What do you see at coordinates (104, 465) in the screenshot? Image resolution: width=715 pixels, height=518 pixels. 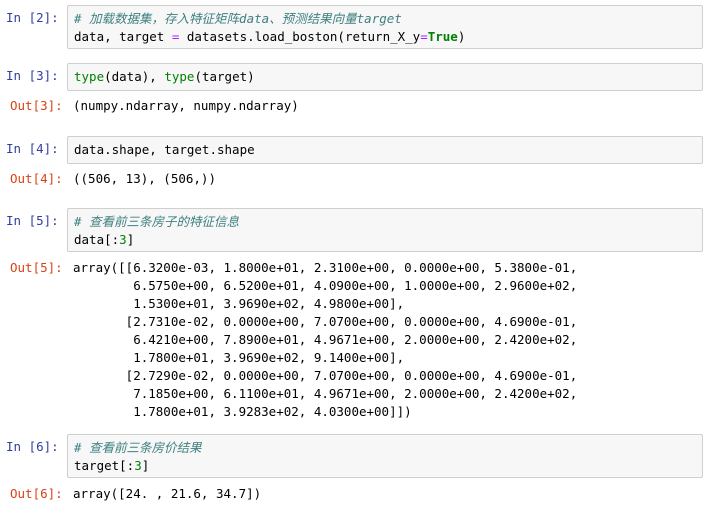 I see `code-text: target[:` at bounding box center [104, 465].